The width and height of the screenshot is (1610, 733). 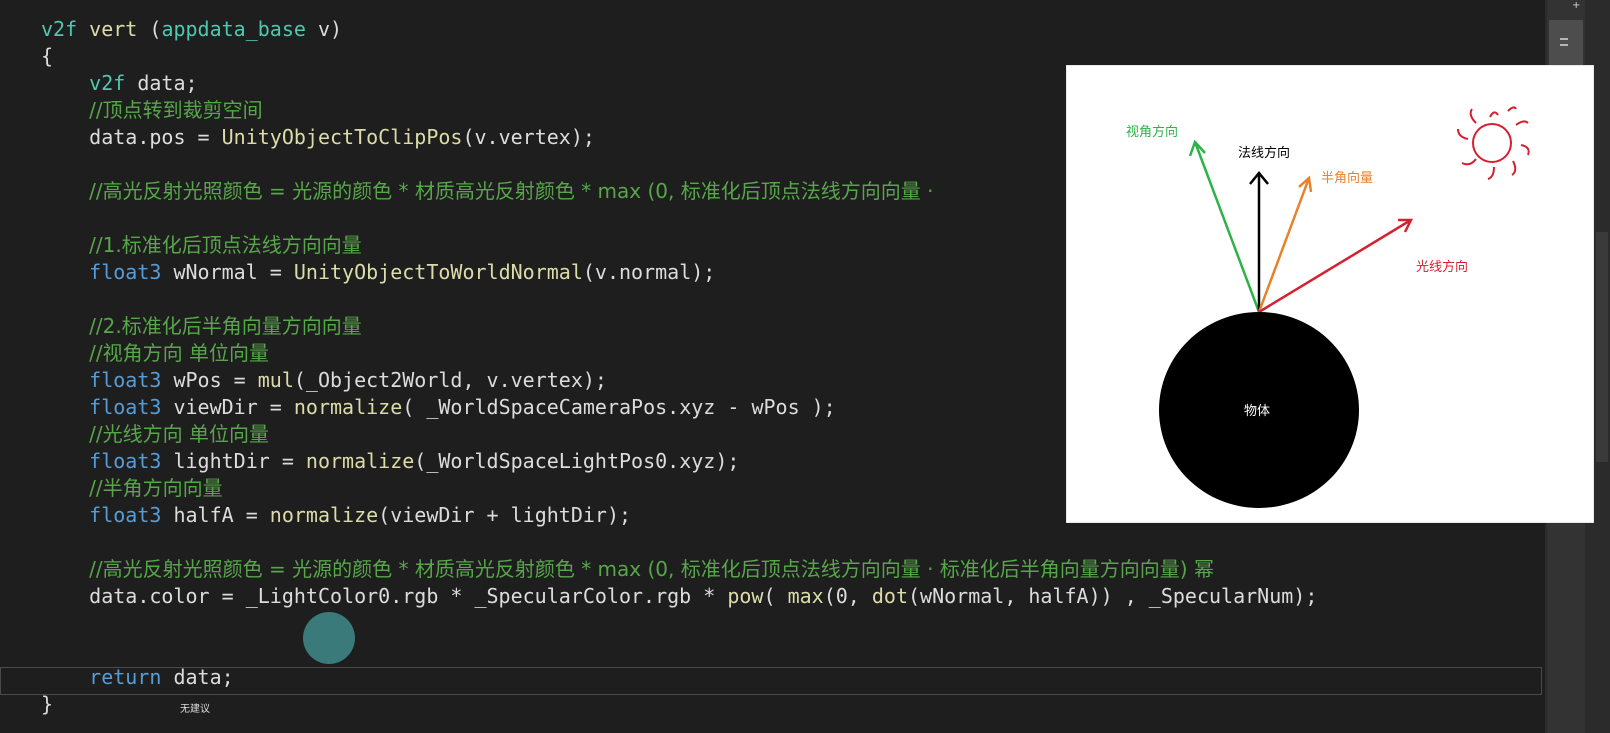 I want to click on code-token: lightDir =, so click(x=233, y=461).